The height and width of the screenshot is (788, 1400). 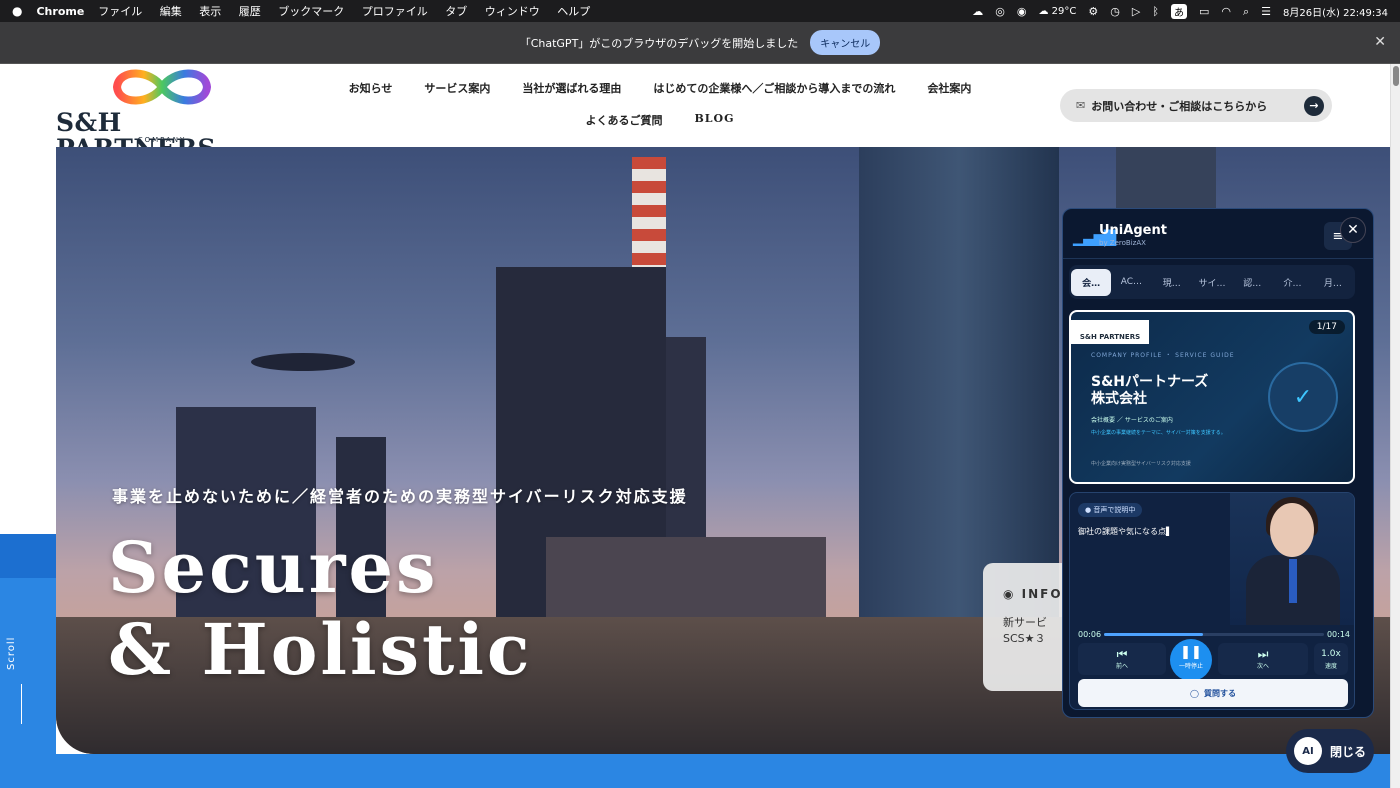 What do you see at coordinates (273, 567) in the screenshot?
I see `hero-line1: Secures` at bounding box center [273, 567].